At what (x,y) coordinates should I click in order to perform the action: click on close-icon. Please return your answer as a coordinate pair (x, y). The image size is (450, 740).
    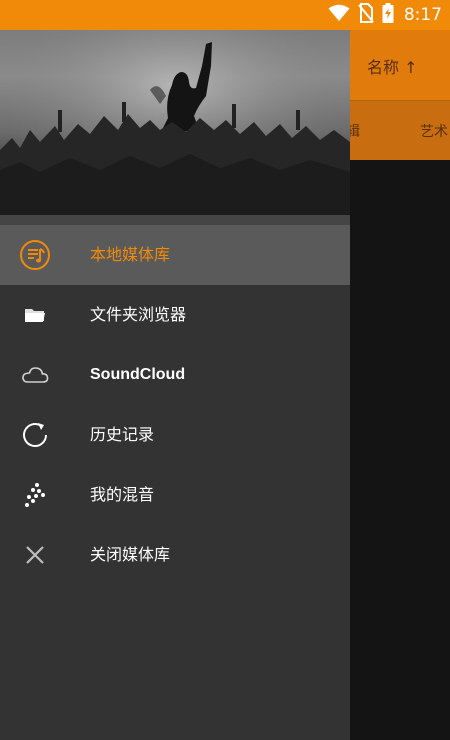
    Looking at the image, I should click on (35, 555).